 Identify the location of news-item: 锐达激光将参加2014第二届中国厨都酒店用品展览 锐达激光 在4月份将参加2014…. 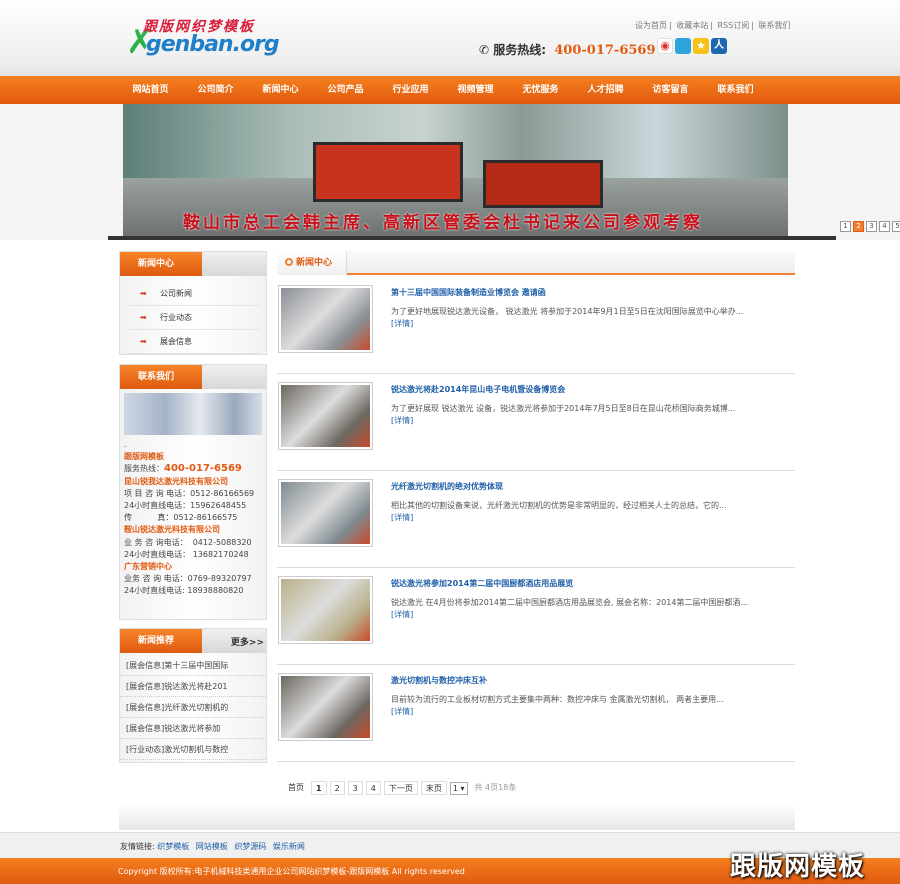
(536, 616).